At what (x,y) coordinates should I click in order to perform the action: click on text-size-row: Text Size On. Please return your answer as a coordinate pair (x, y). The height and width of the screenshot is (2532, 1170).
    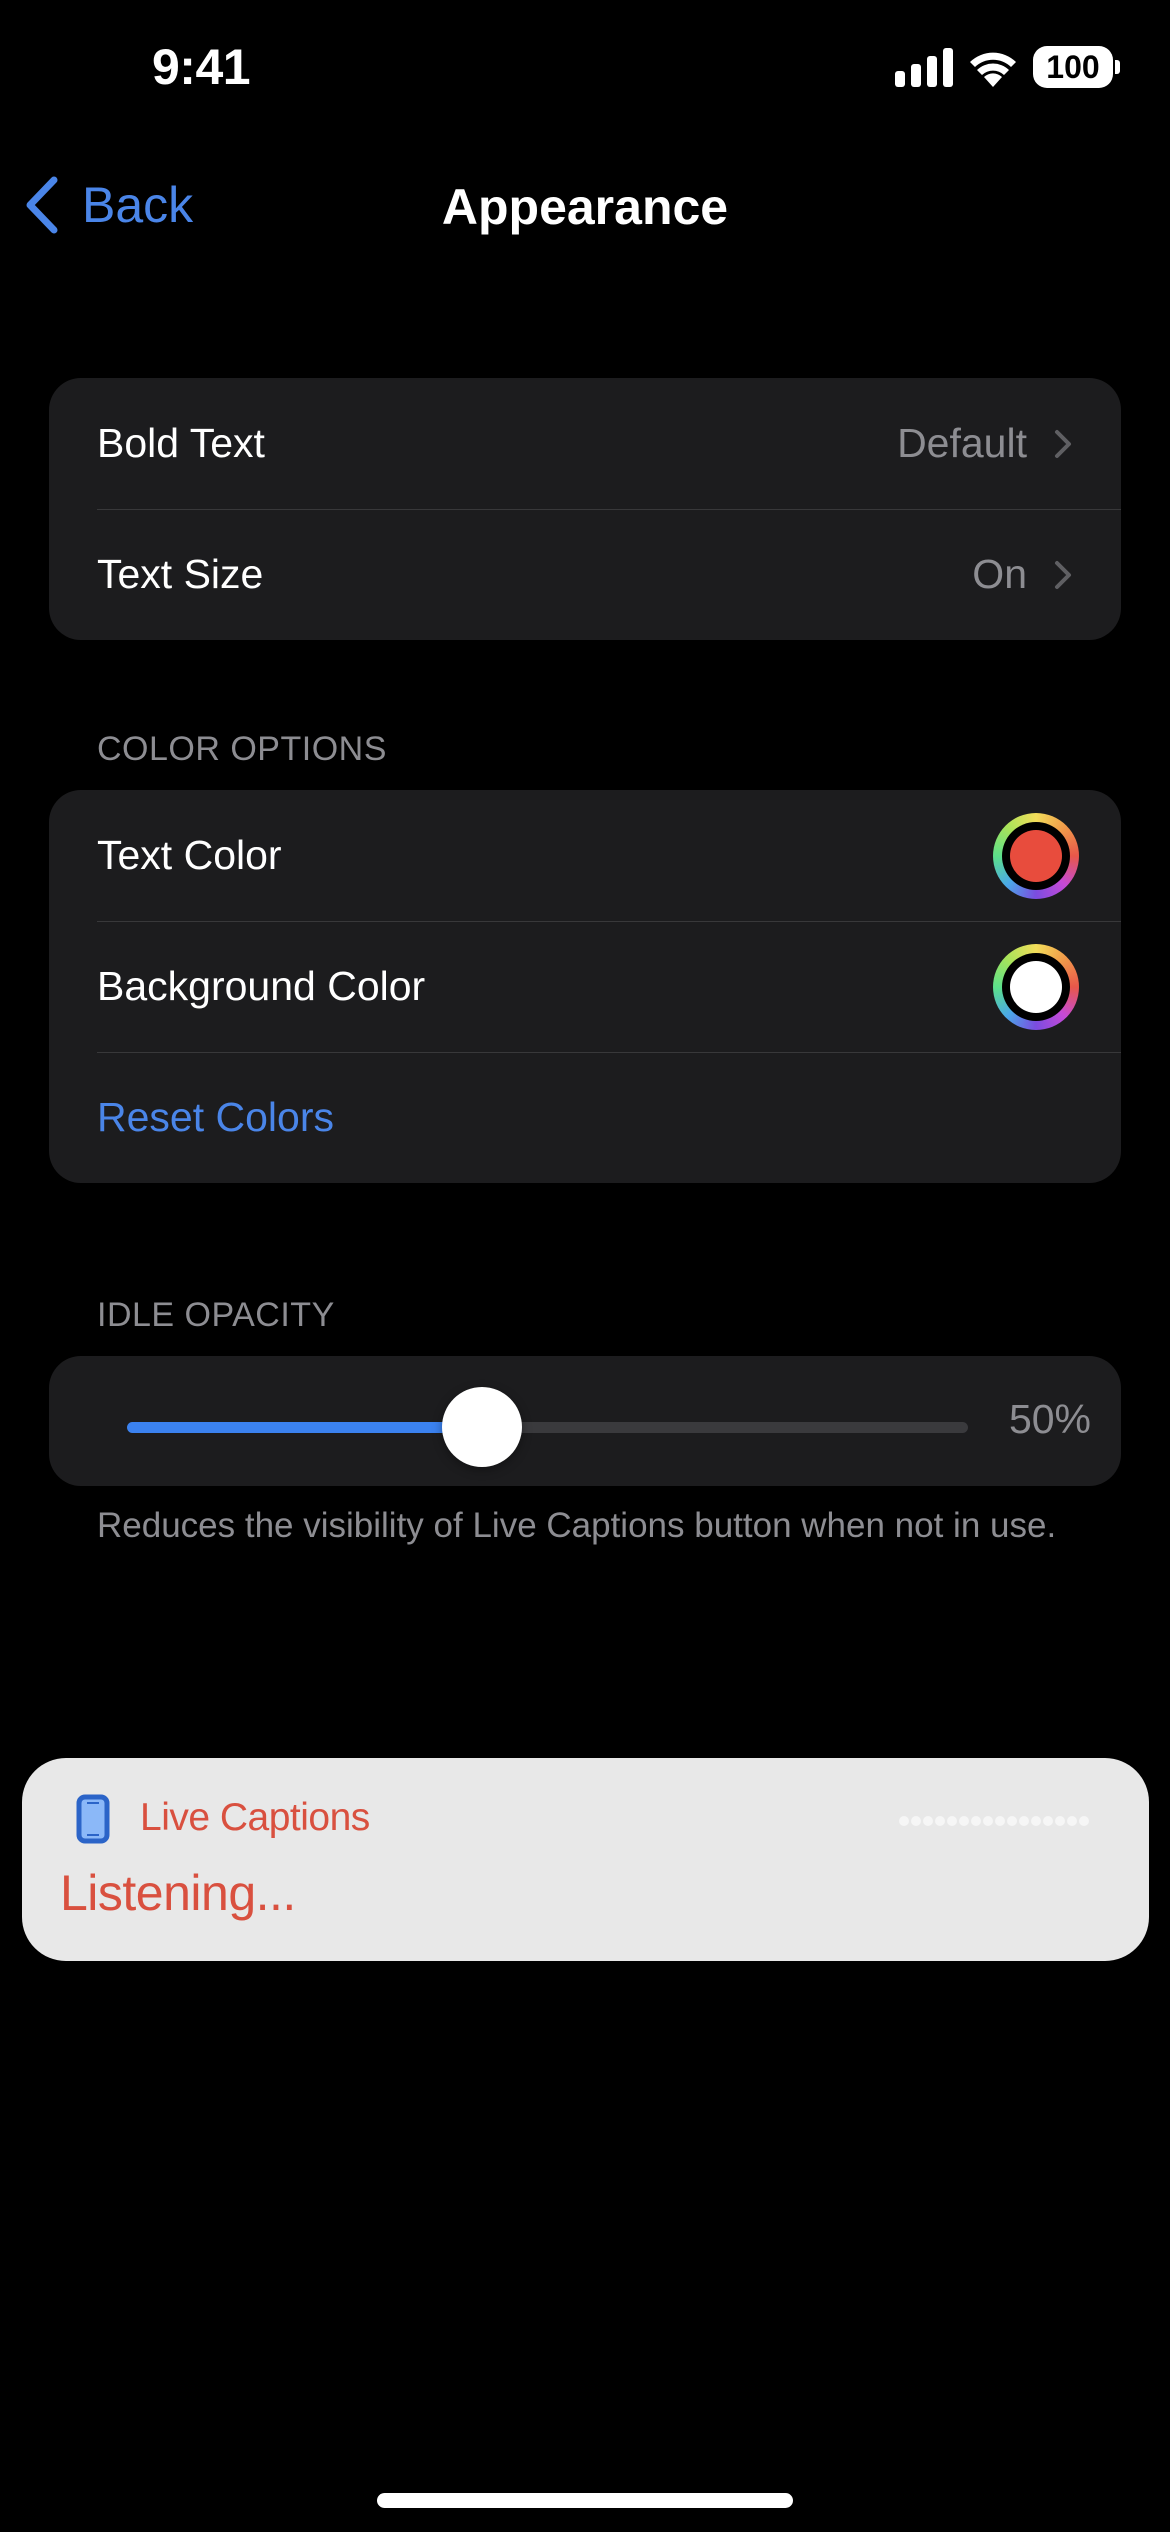
    Looking at the image, I should click on (585, 574).